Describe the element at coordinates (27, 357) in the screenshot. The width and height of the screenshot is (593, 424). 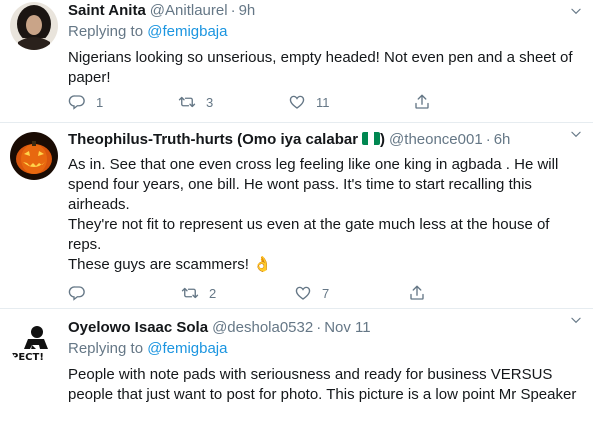
I see `avatar-text: PECT!` at that location.